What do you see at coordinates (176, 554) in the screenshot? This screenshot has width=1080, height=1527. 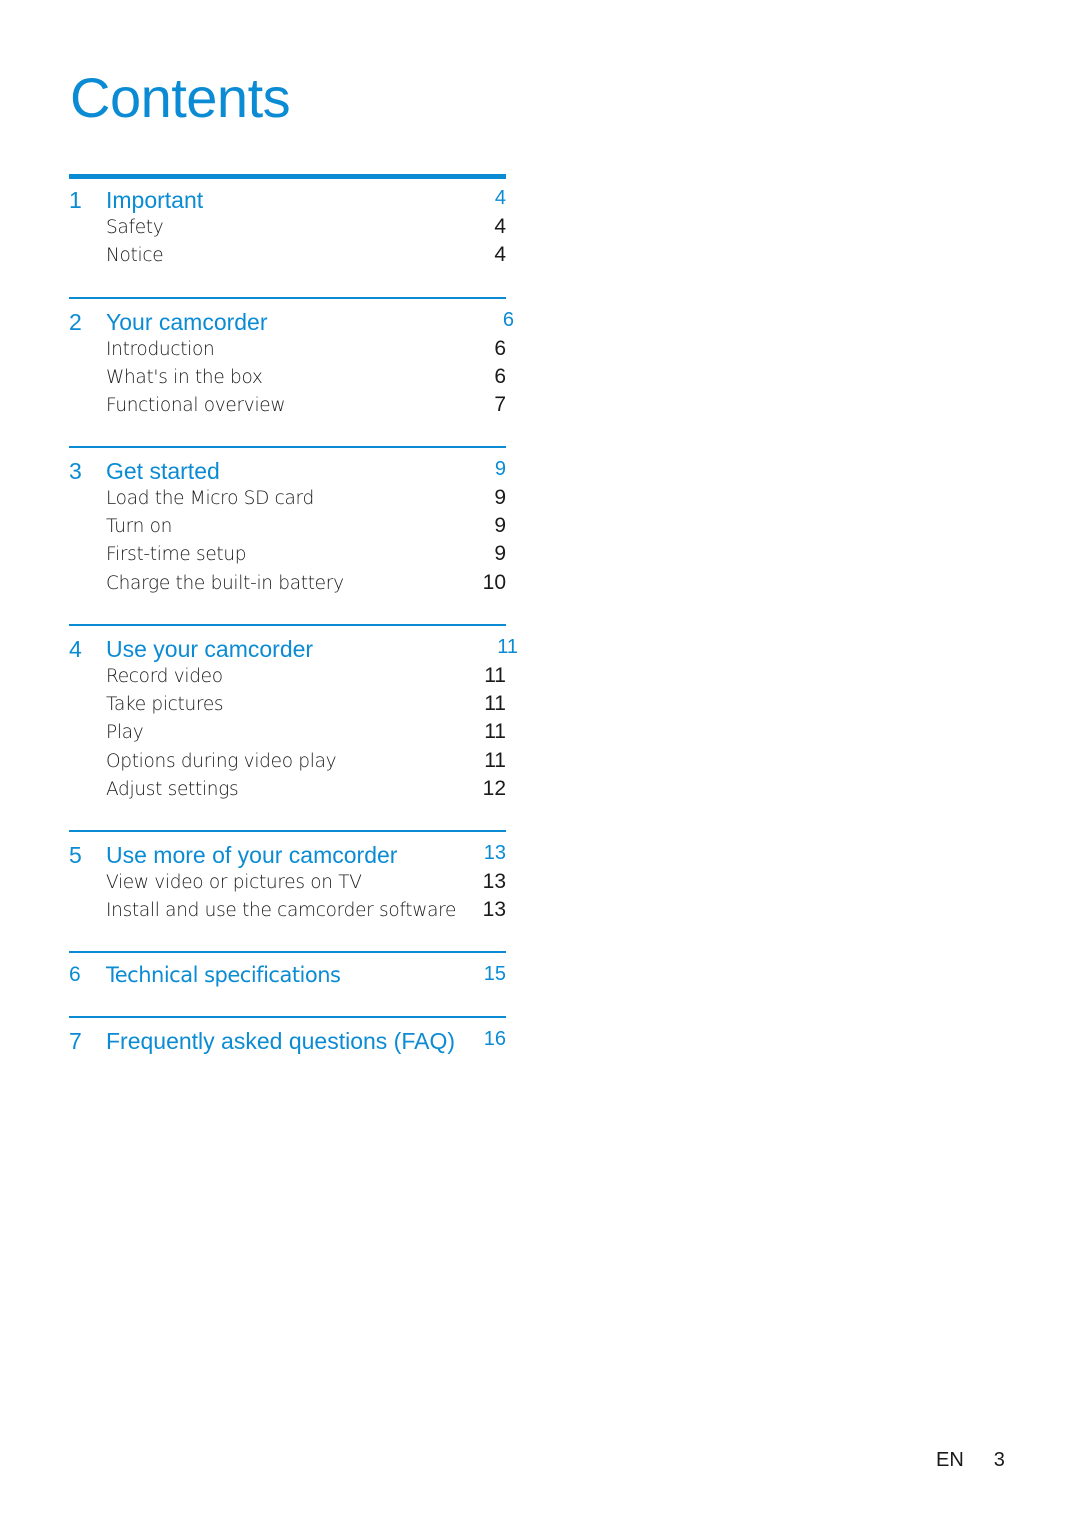 I see `toc-item-label: First-time setup` at bounding box center [176, 554].